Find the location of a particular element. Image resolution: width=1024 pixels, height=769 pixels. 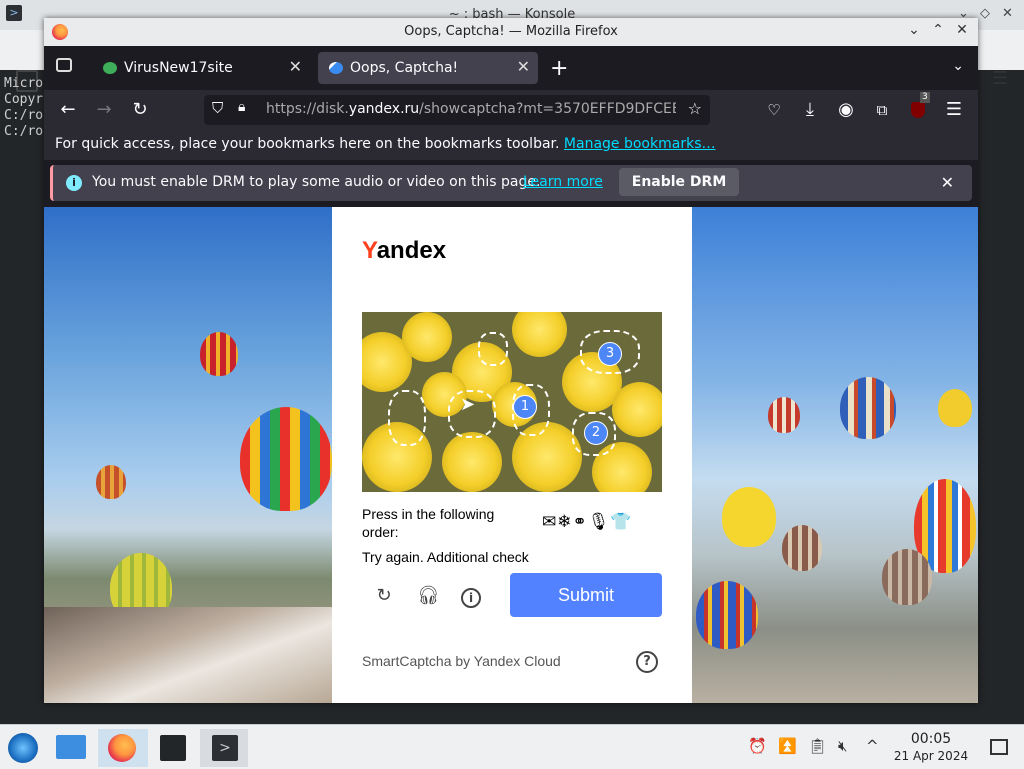

new-tab-icon: + is located at coordinates (559, 68).